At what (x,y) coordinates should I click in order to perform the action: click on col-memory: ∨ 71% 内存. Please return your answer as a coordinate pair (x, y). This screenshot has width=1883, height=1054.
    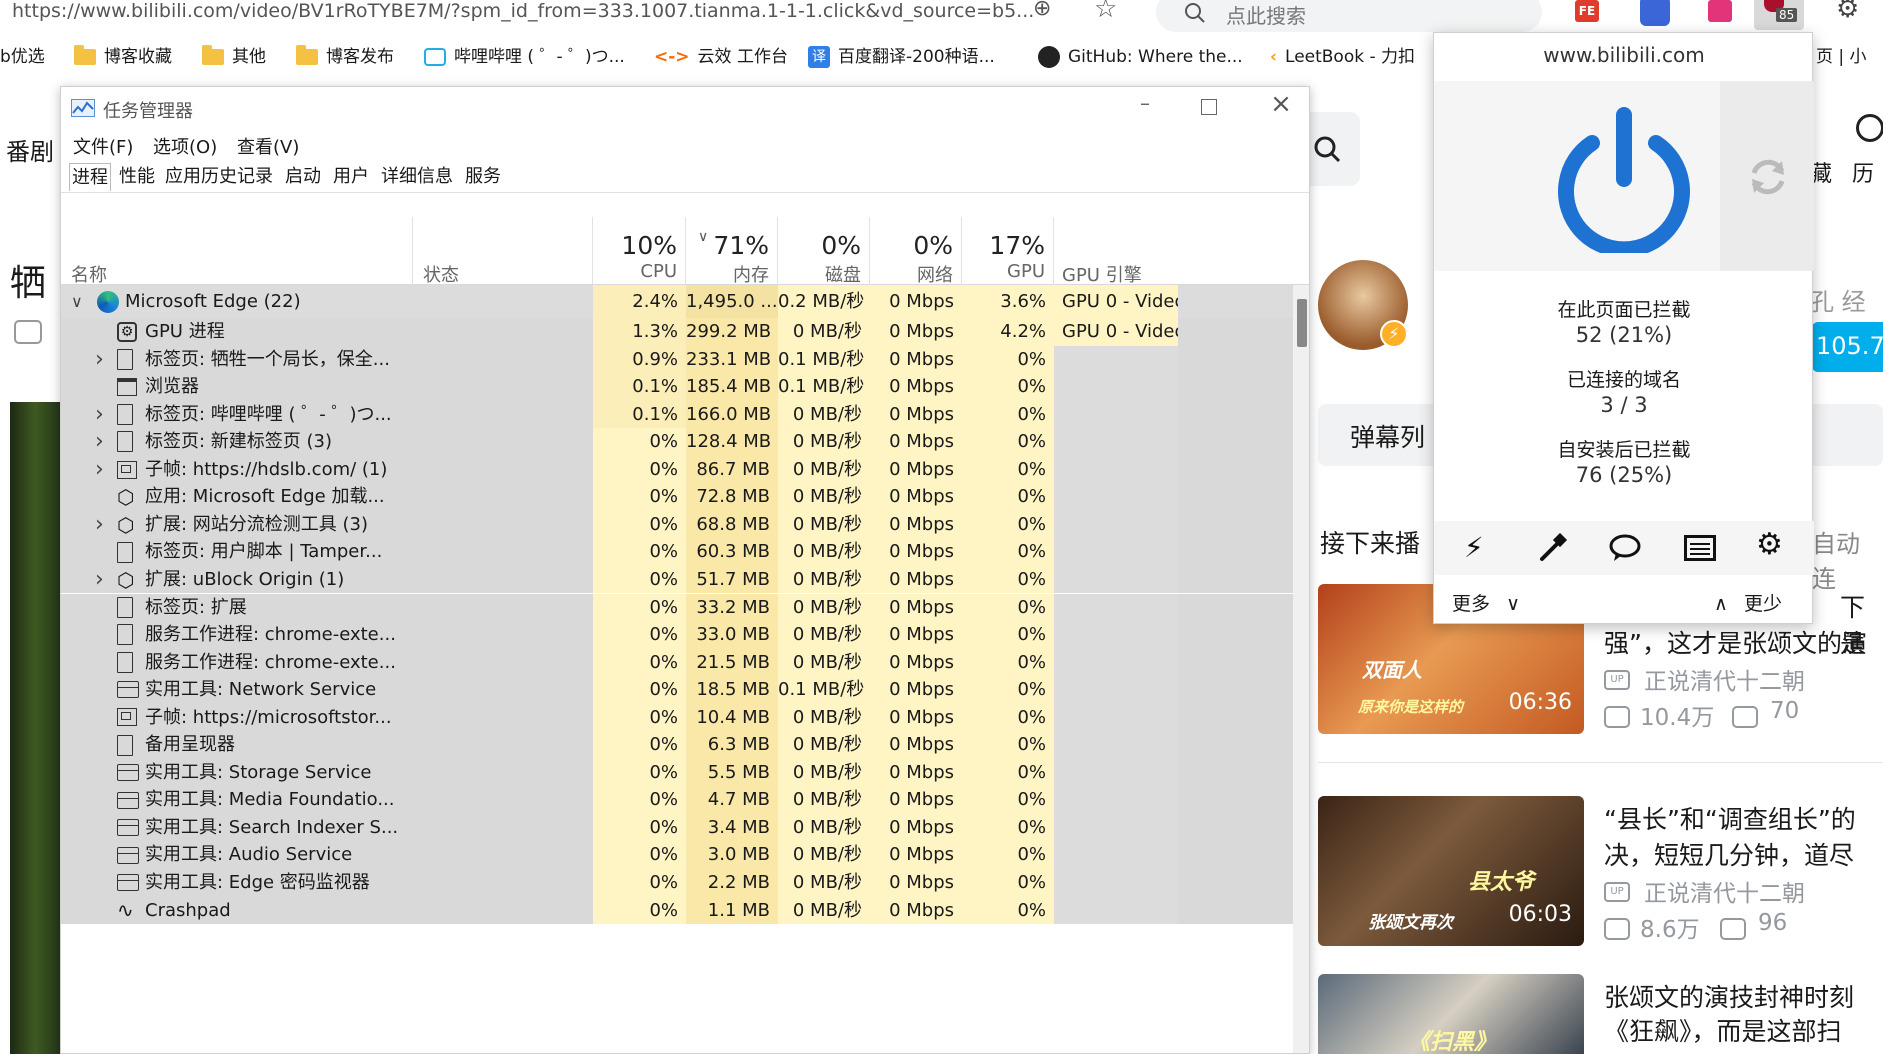
    Looking at the image, I should click on (732, 251).